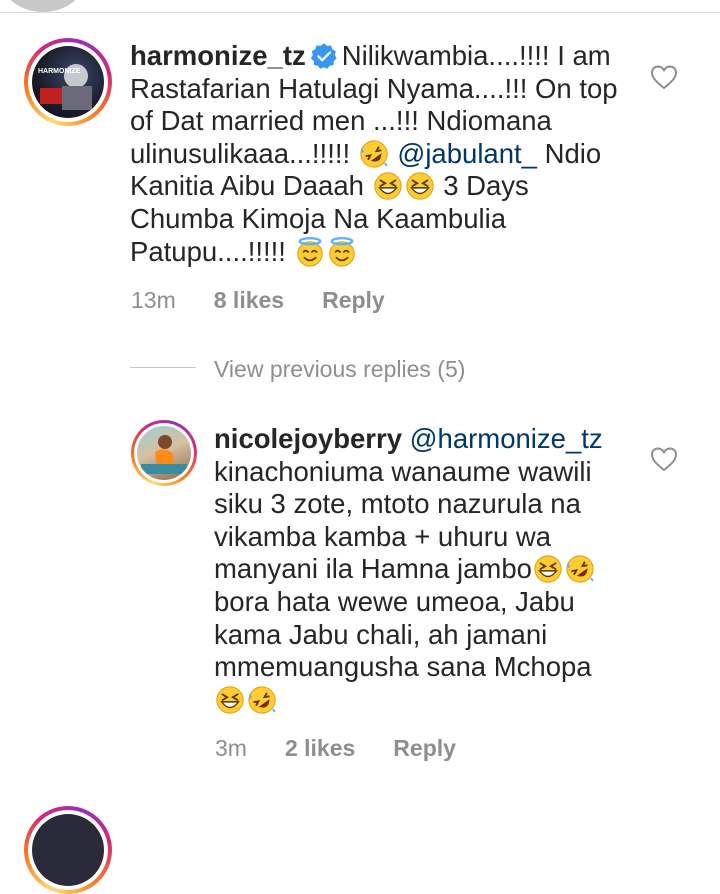  Describe the element at coordinates (467, 153) in the screenshot. I see `mention-link: @jabulant_` at that location.